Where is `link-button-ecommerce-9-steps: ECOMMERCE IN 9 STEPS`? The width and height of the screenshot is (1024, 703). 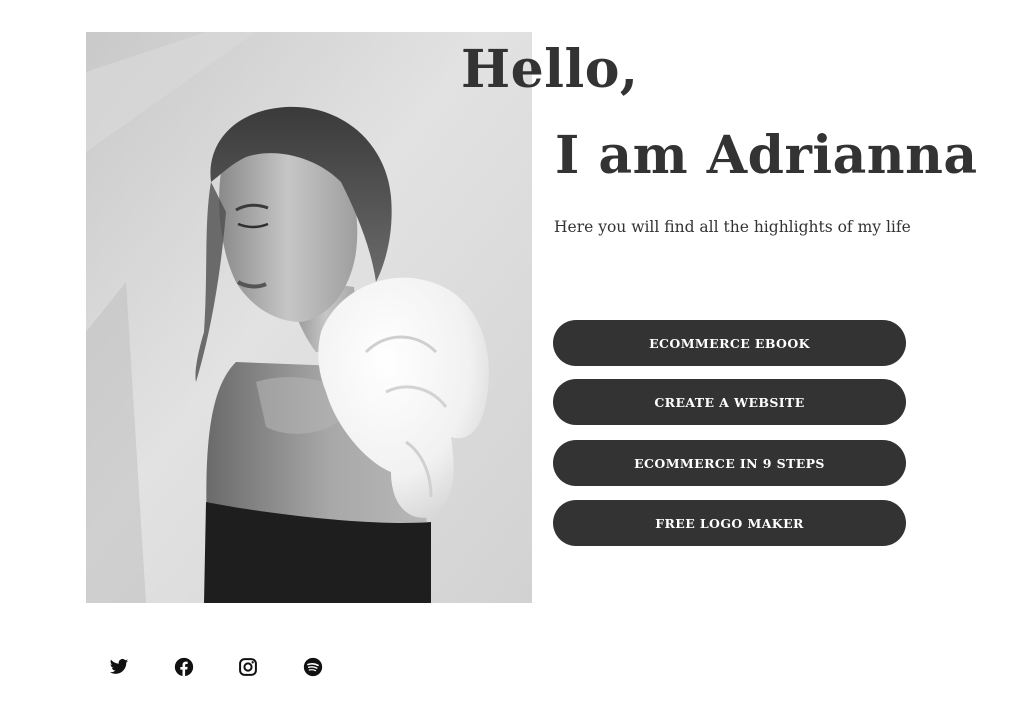 link-button-ecommerce-9-steps: ECOMMERCE IN 9 STEPS is located at coordinates (729, 463).